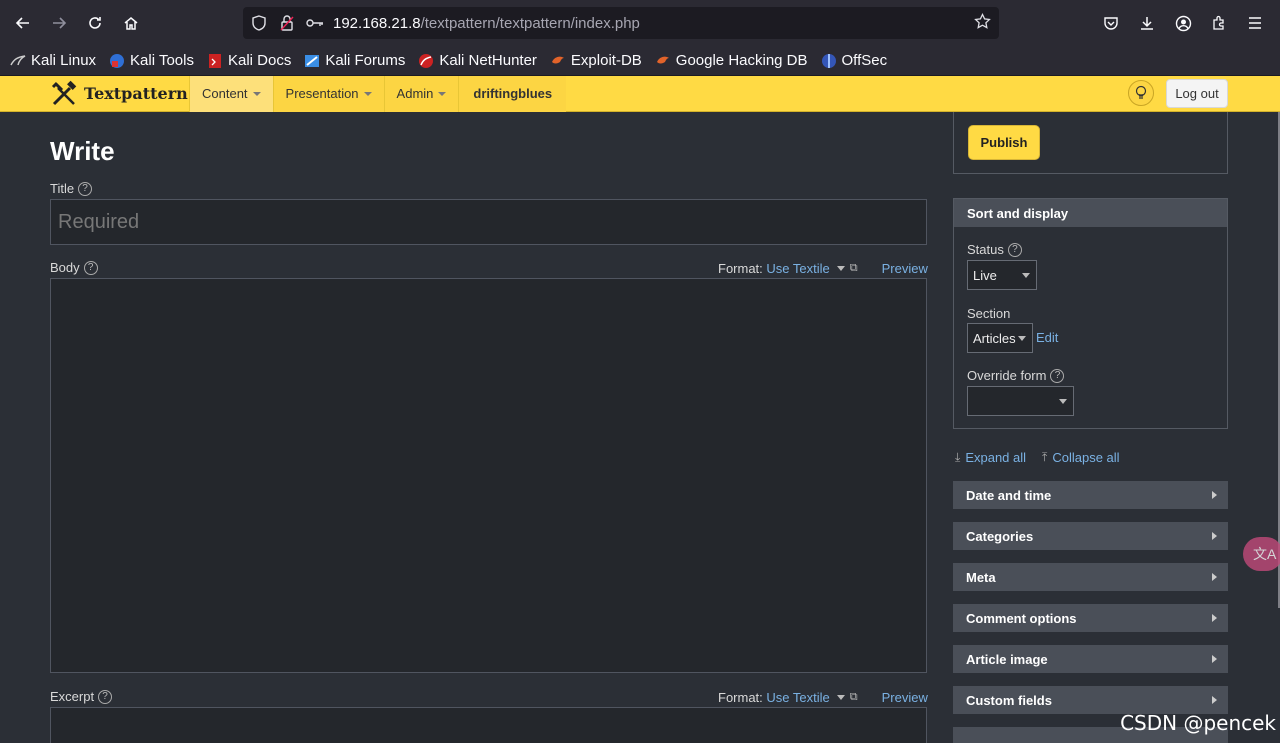  I want to click on nav-label: Content, so click(225, 93).